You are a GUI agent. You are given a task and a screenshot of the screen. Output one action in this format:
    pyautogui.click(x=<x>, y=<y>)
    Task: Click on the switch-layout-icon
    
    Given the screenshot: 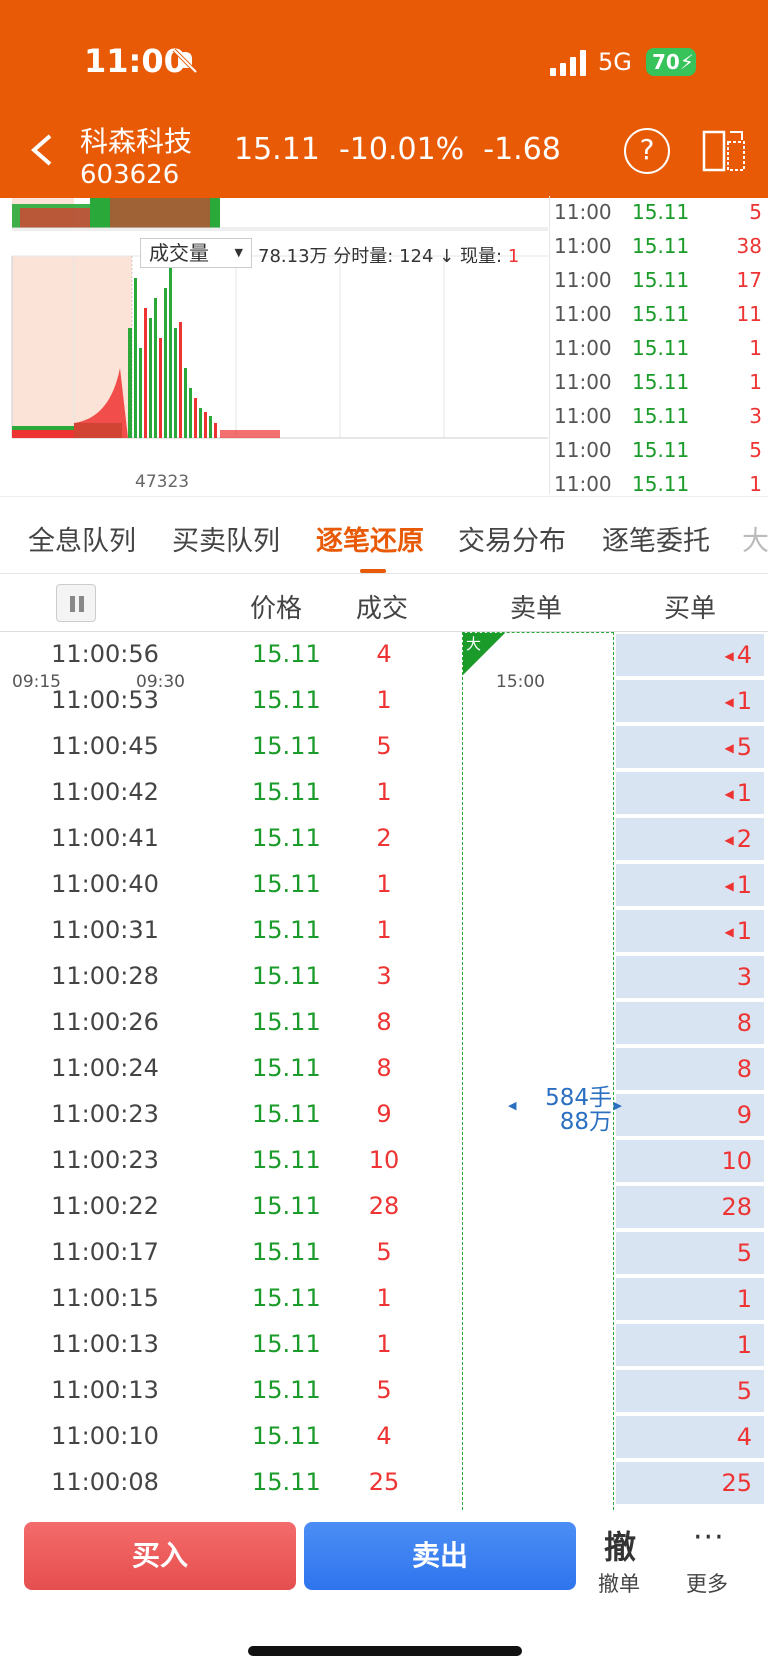 What is the action you would take?
    pyautogui.click(x=725, y=151)
    